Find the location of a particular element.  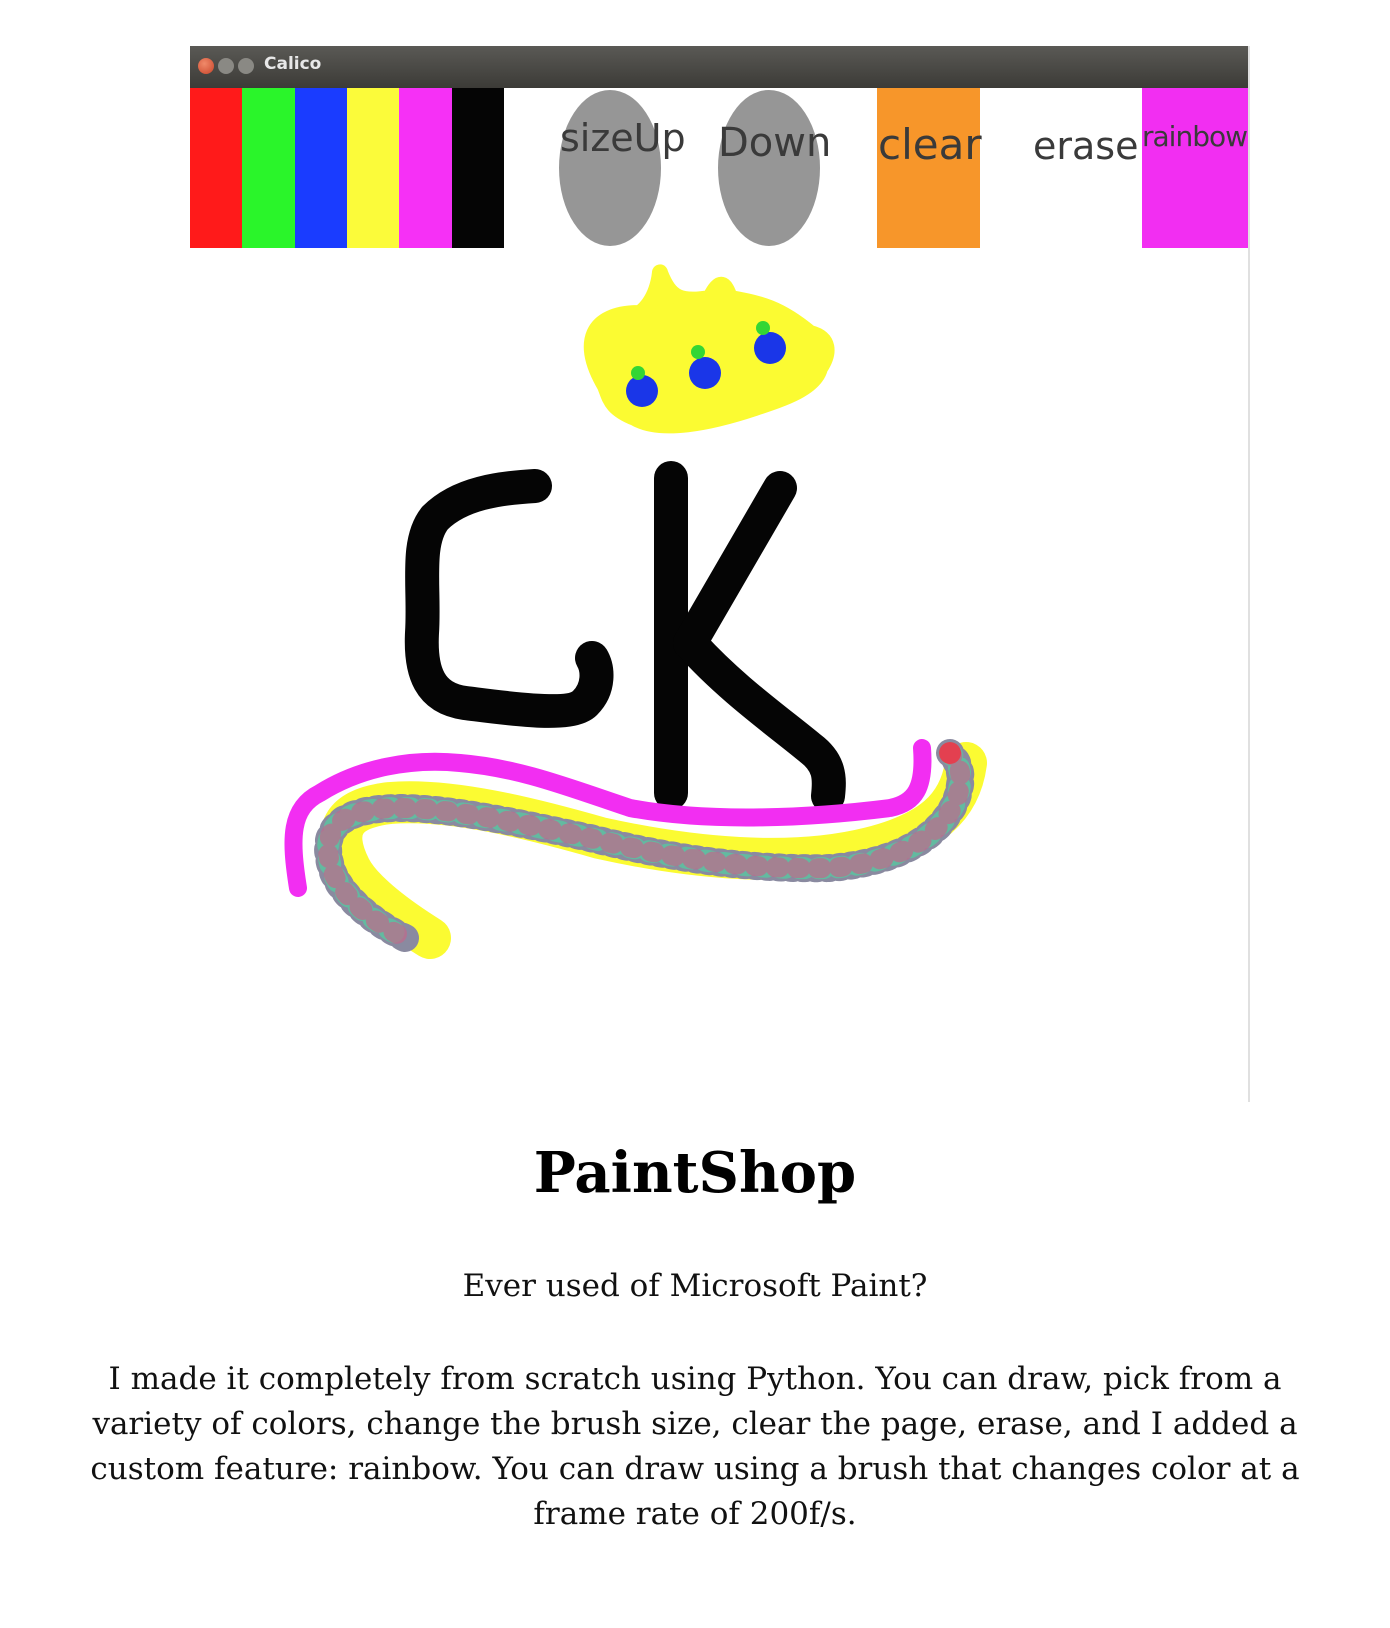

erase-label: erase is located at coordinates (1086, 146).